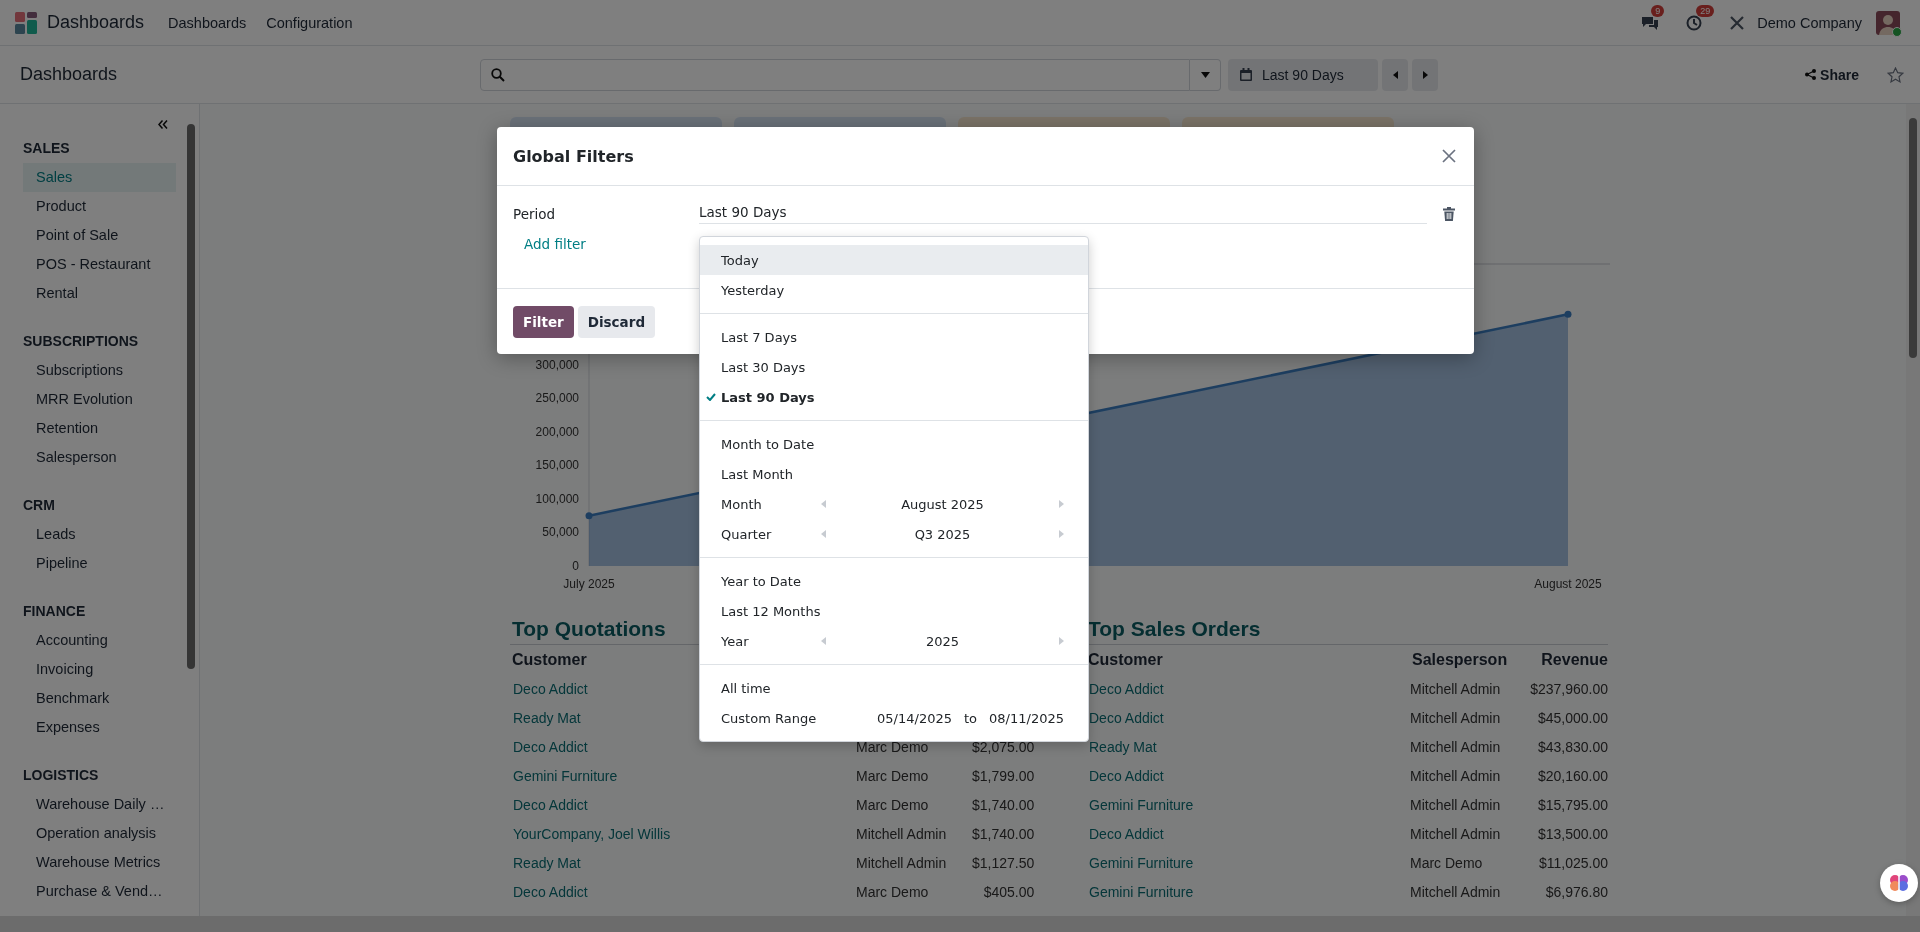  What do you see at coordinates (1449, 156) in the screenshot?
I see `close-icon` at bounding box center [1449, 156].